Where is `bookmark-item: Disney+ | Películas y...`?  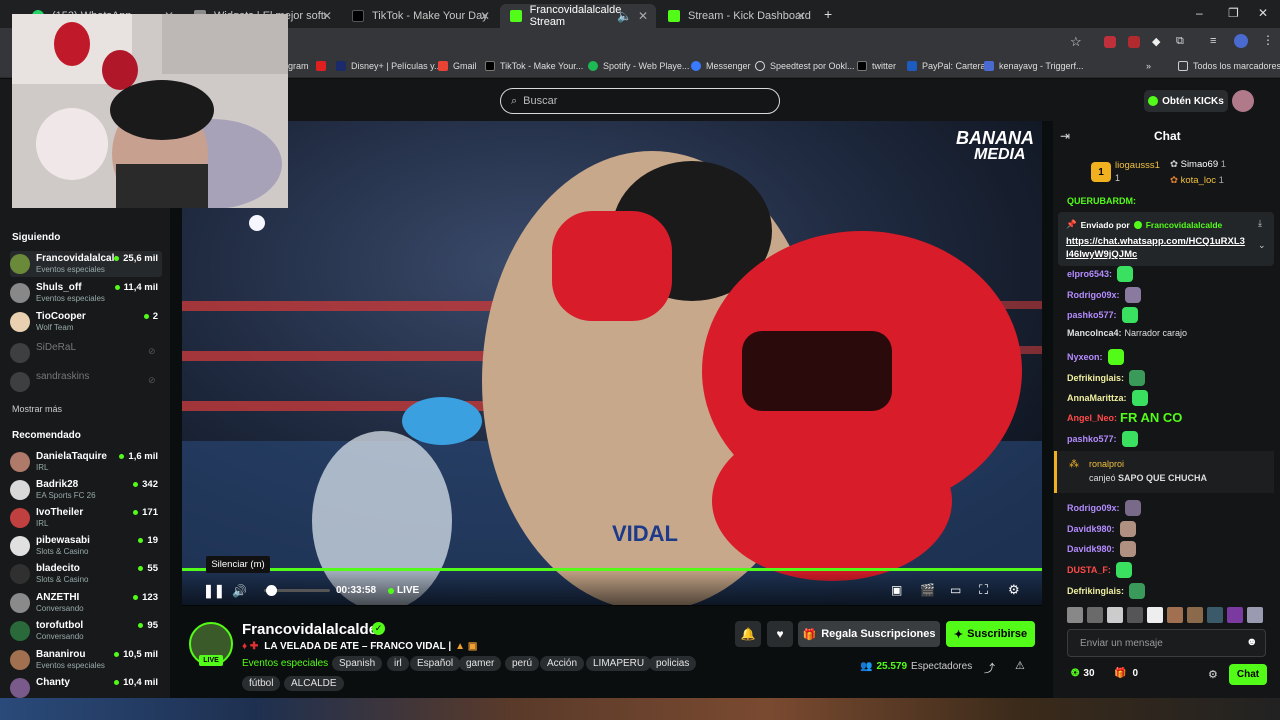 bookmark-item: Disney+ | Películas y... is located at coordinates (388, 66).